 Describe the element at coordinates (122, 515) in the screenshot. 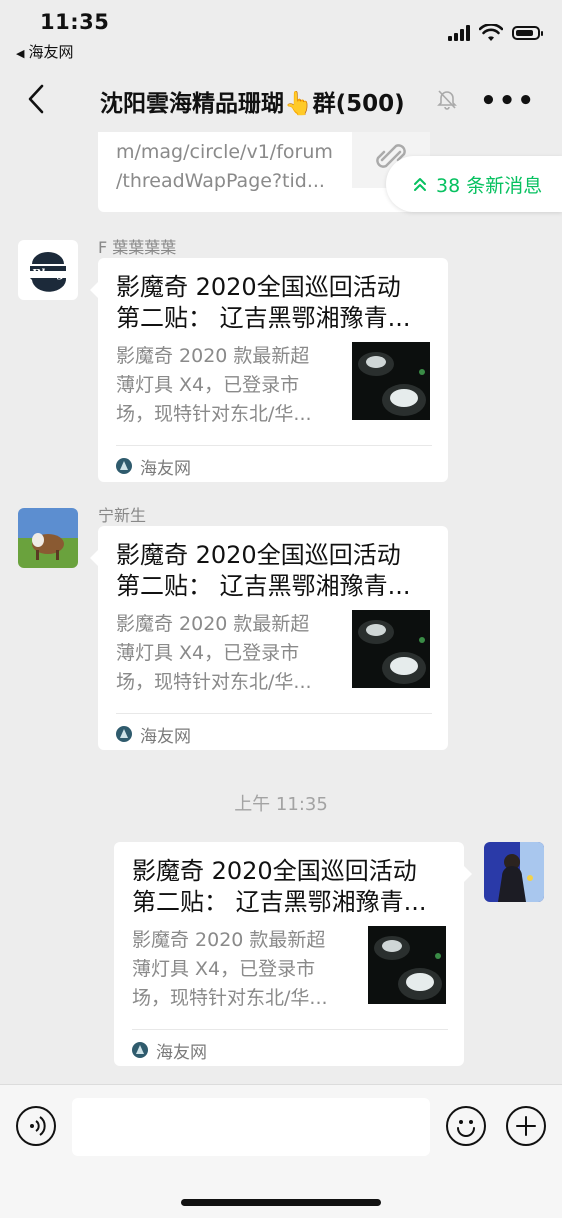

I see `sender-name: 宁新生` at that location.